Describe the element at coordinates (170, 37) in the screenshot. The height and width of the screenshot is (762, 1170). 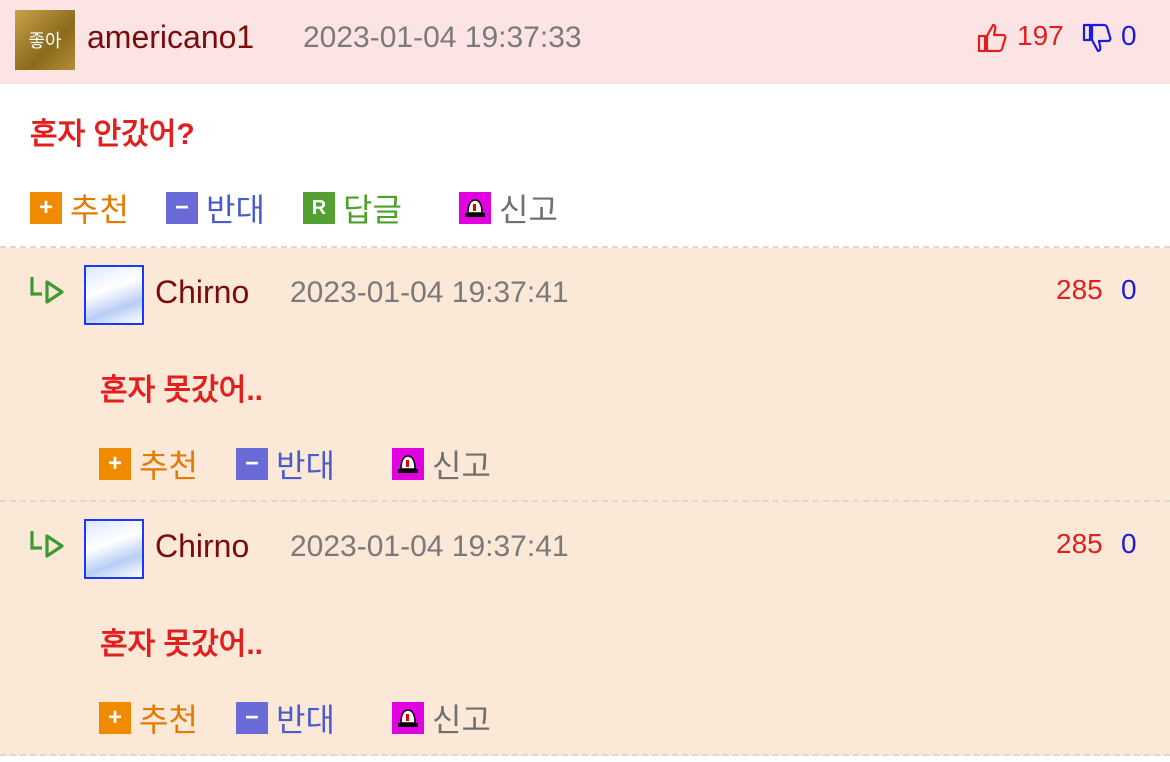
I see `comment-username: americano1` at that location.